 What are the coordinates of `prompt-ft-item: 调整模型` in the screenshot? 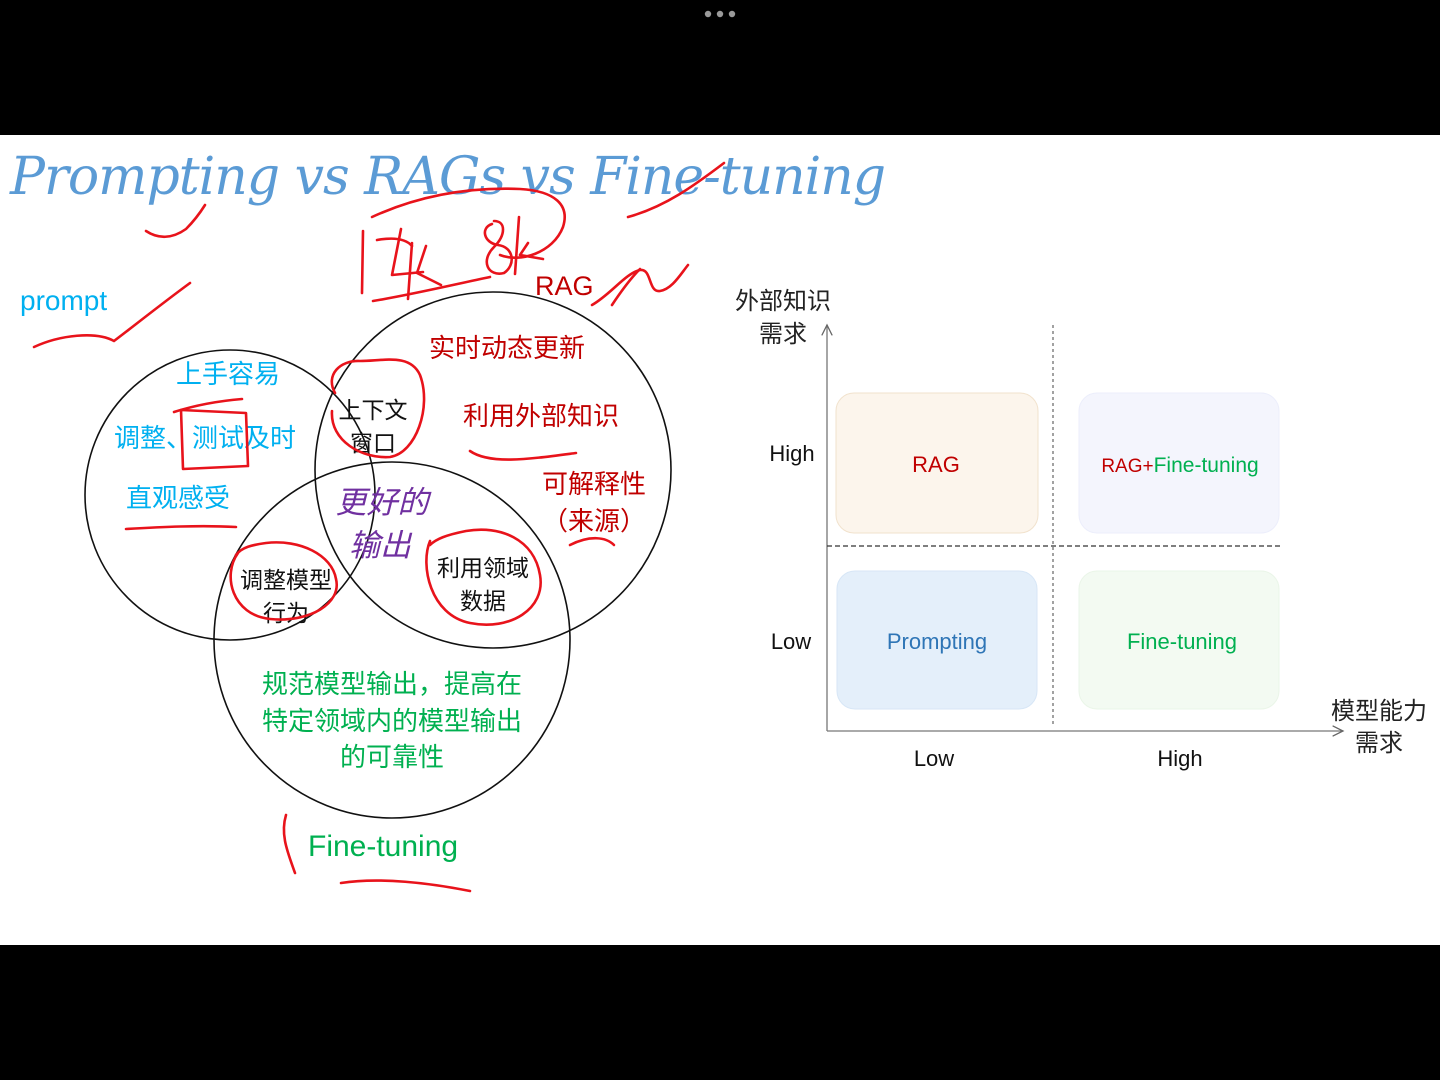 It's located at (286, 581).